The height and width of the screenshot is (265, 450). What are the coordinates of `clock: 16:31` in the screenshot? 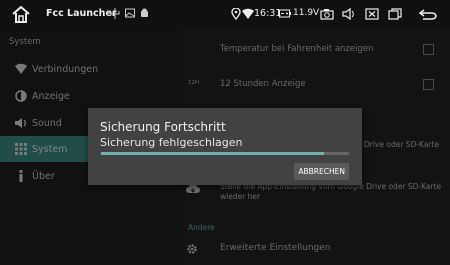 It's located at (268, 13).